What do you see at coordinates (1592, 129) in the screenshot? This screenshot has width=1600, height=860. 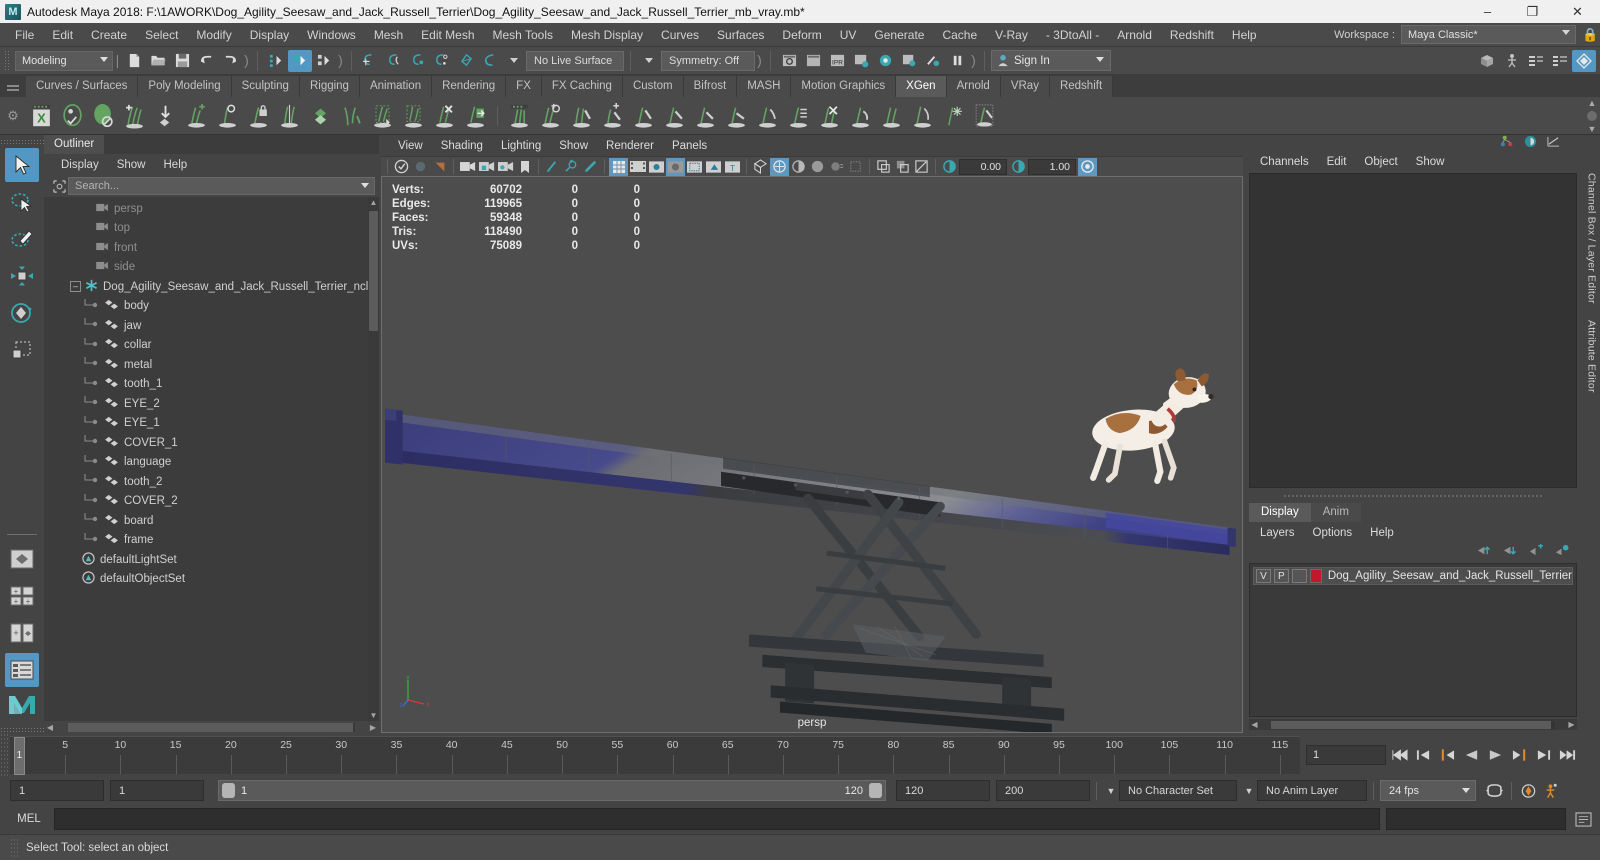 I see `scroll-down-icon: ▼` at bounding box center [1592, 129].